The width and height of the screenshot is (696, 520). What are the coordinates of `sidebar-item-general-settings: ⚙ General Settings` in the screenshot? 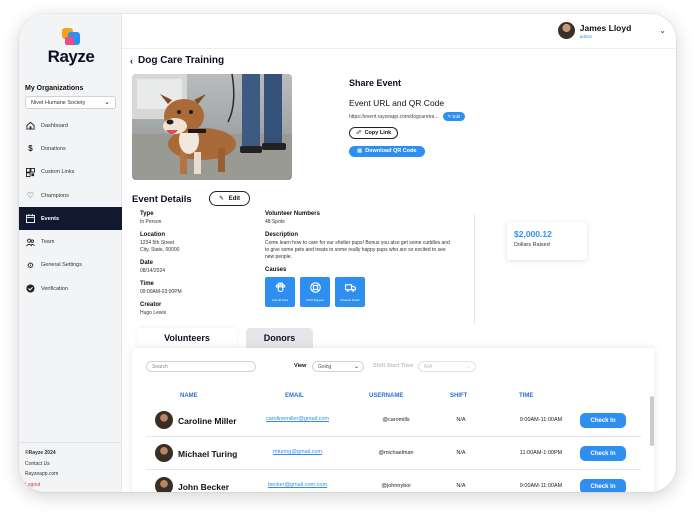 It's located at (70, 265).